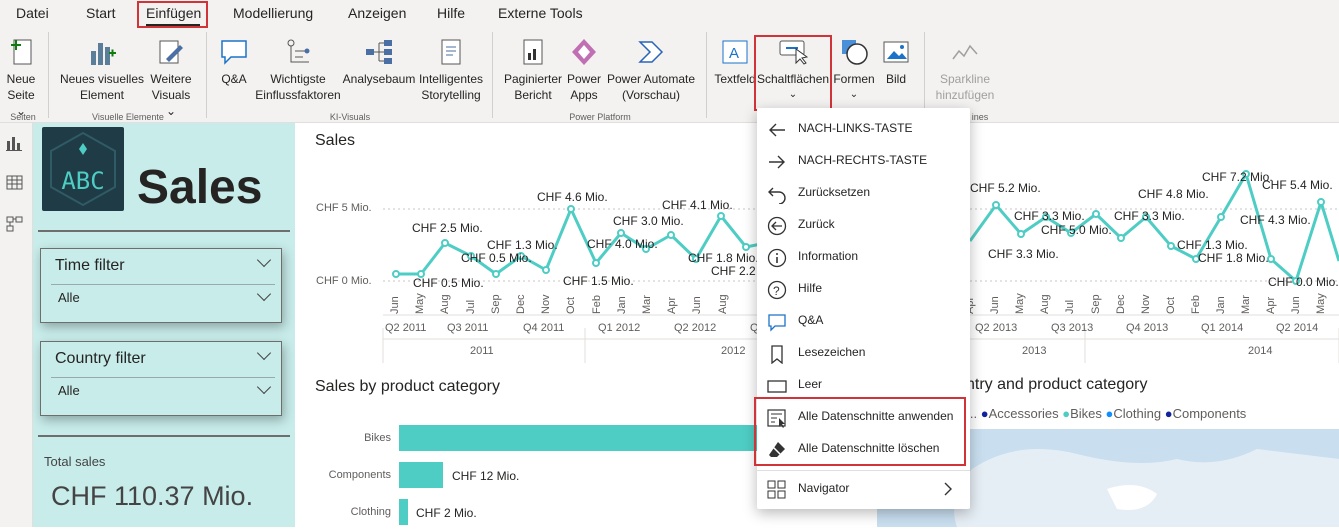  What do you see at coordinates (350, 117) in the screenshot?
I see `group-label-ai: KI-Visuals` at bounding box center [350, 117].